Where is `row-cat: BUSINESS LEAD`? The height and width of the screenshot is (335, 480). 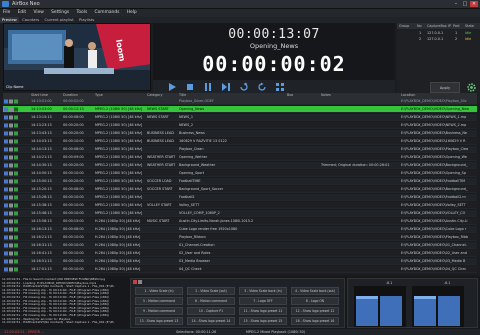 row-cat: BUSINESS LEAD is located at coordinates (160, 141).